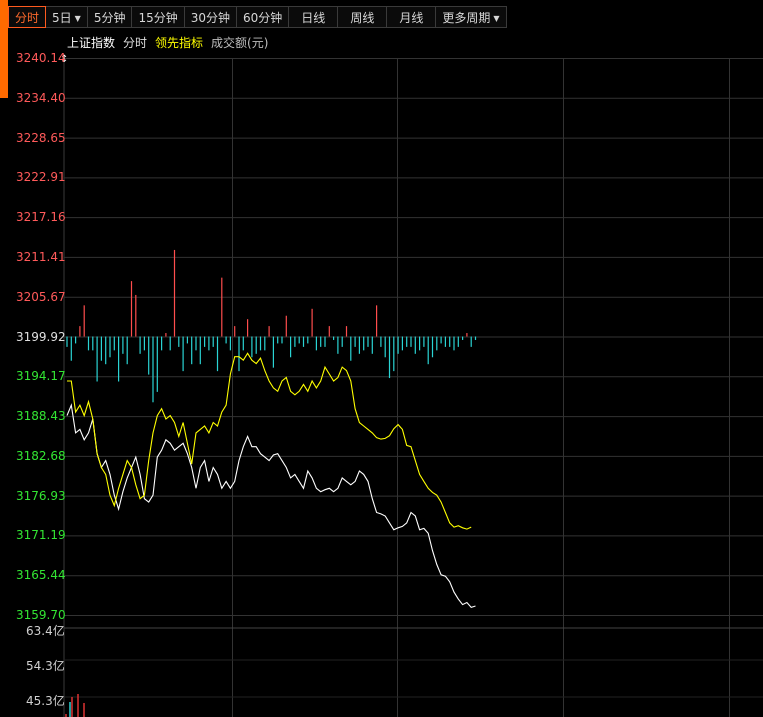 This screenshot has width=763, height=717. What do you see at coordinates (41, 575) in the screenshot?
I see `price-tick-label: 3165.44` at bounding box center [41, 575].